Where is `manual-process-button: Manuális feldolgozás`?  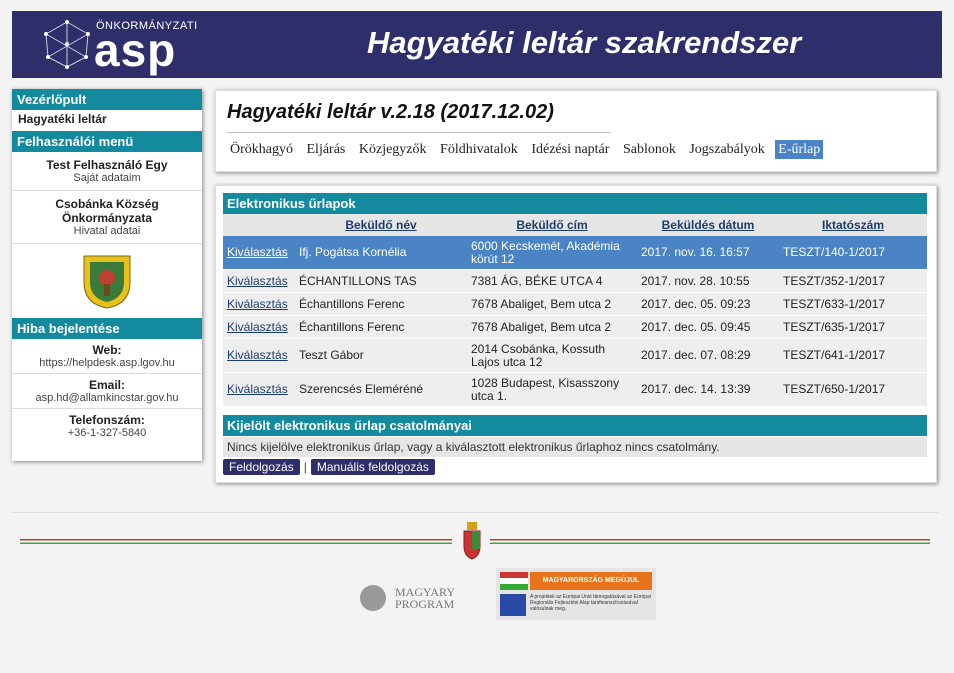 manual-process-button: Manuális feldolgozás is located at coordinates (372, 467).